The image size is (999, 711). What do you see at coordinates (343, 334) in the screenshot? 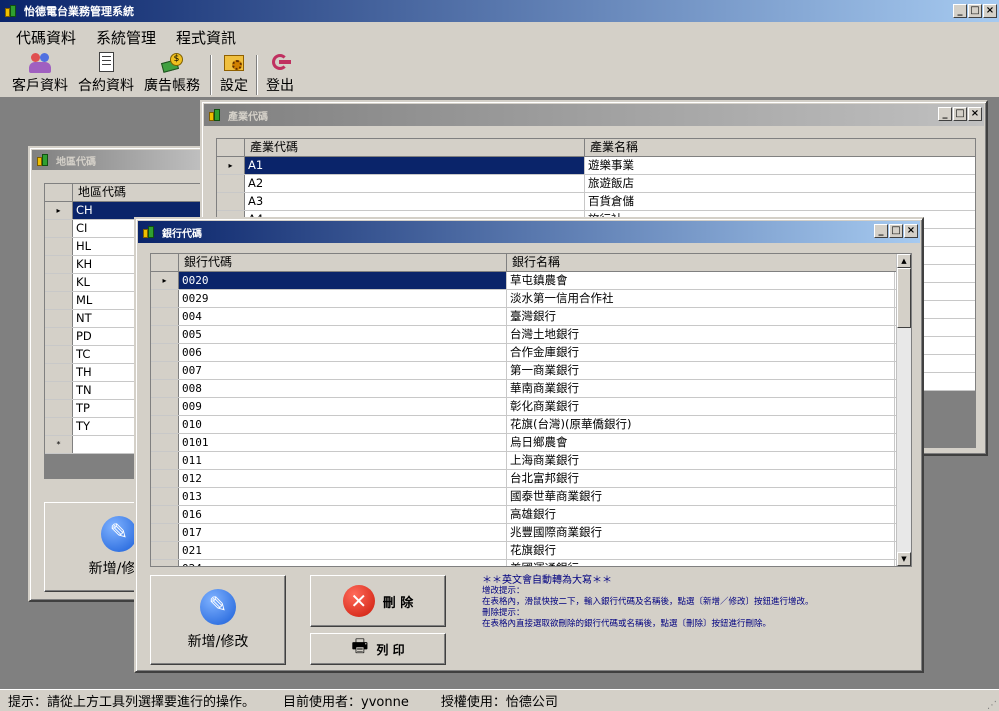
I see `table-cell: 005` at bounding box center [343, 334].